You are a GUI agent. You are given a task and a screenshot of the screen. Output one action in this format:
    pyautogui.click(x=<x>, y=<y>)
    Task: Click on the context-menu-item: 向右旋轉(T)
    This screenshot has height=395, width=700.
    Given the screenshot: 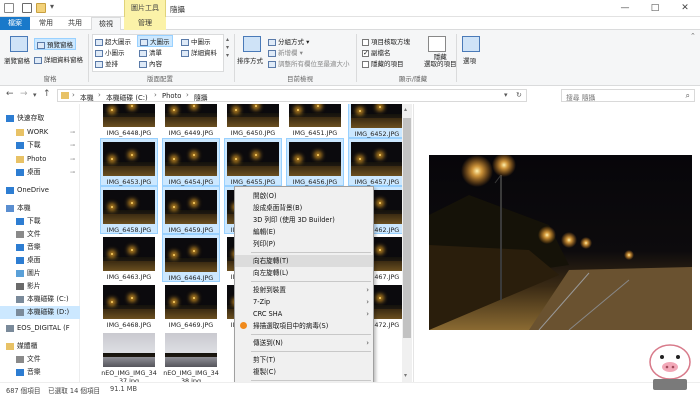 What is the action you would take?
    pyautogui.click(x=304, y=261)
    